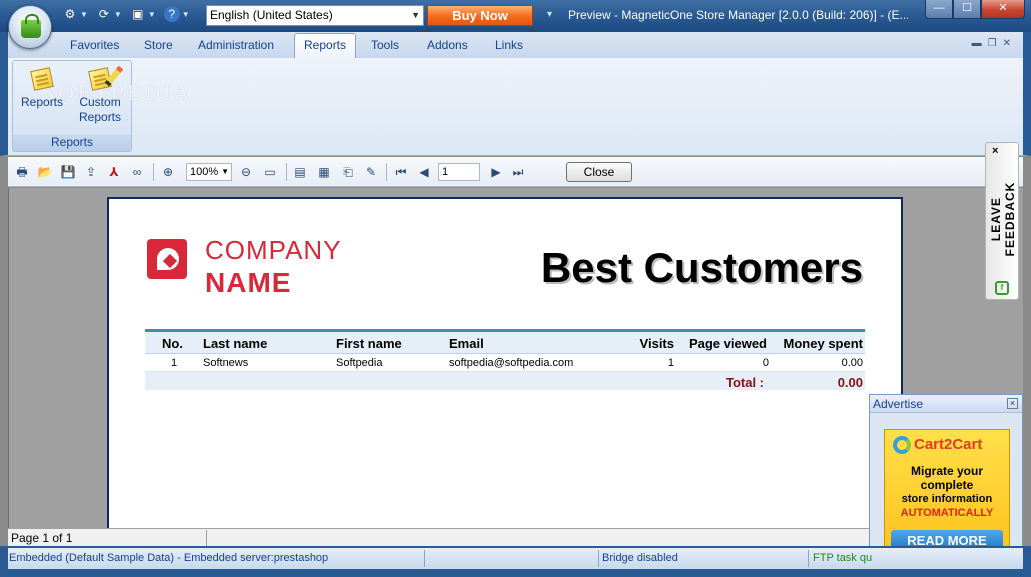 The image size is (1031, 577). What do you see at coordinates (549, 14) in the screenshot?
I see `title-menu-chevron-icon: ▾` at bounding box center [549, 14].